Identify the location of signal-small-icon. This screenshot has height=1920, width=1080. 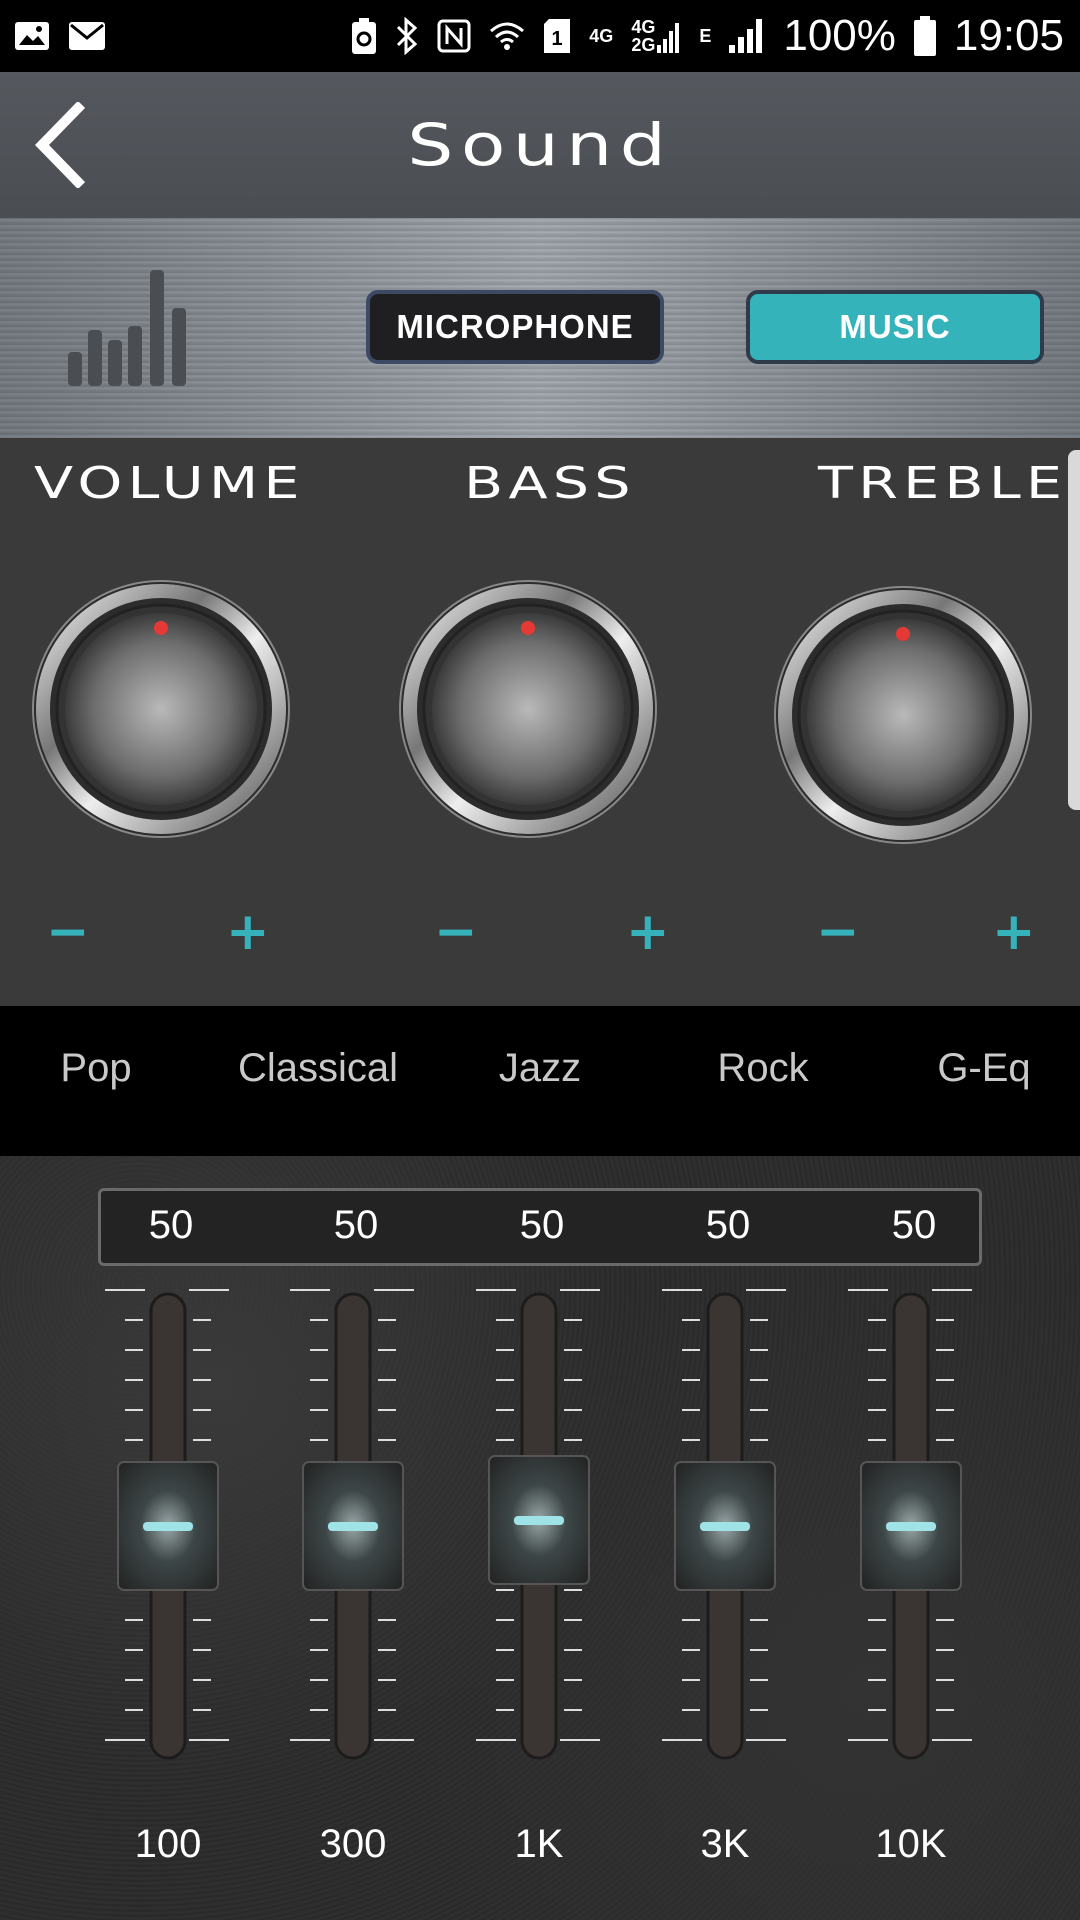
(668, 38).